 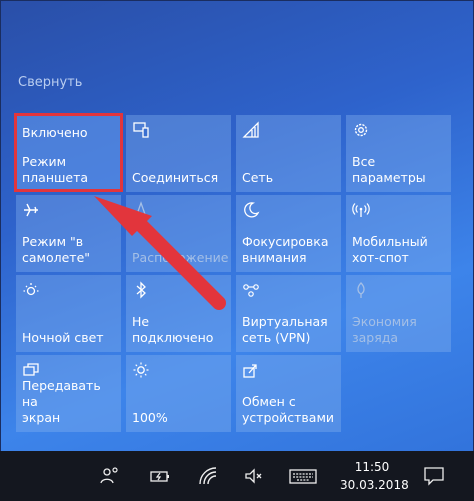 What do you see at coordinates (384, 329) in the screenshot?
I see `tile-label: Экономия заряда` at bounding box center [384, 329].